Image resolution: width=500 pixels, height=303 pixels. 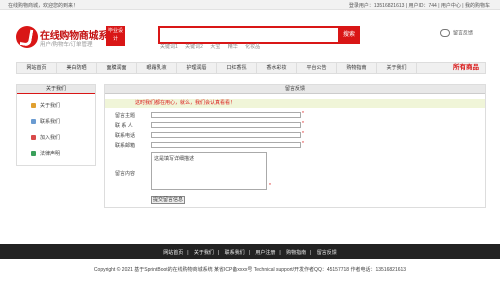 I want to click on welcome-notice: 这时我们都在用心，就么，我们会认真看看！, so click(x=295, y=103).